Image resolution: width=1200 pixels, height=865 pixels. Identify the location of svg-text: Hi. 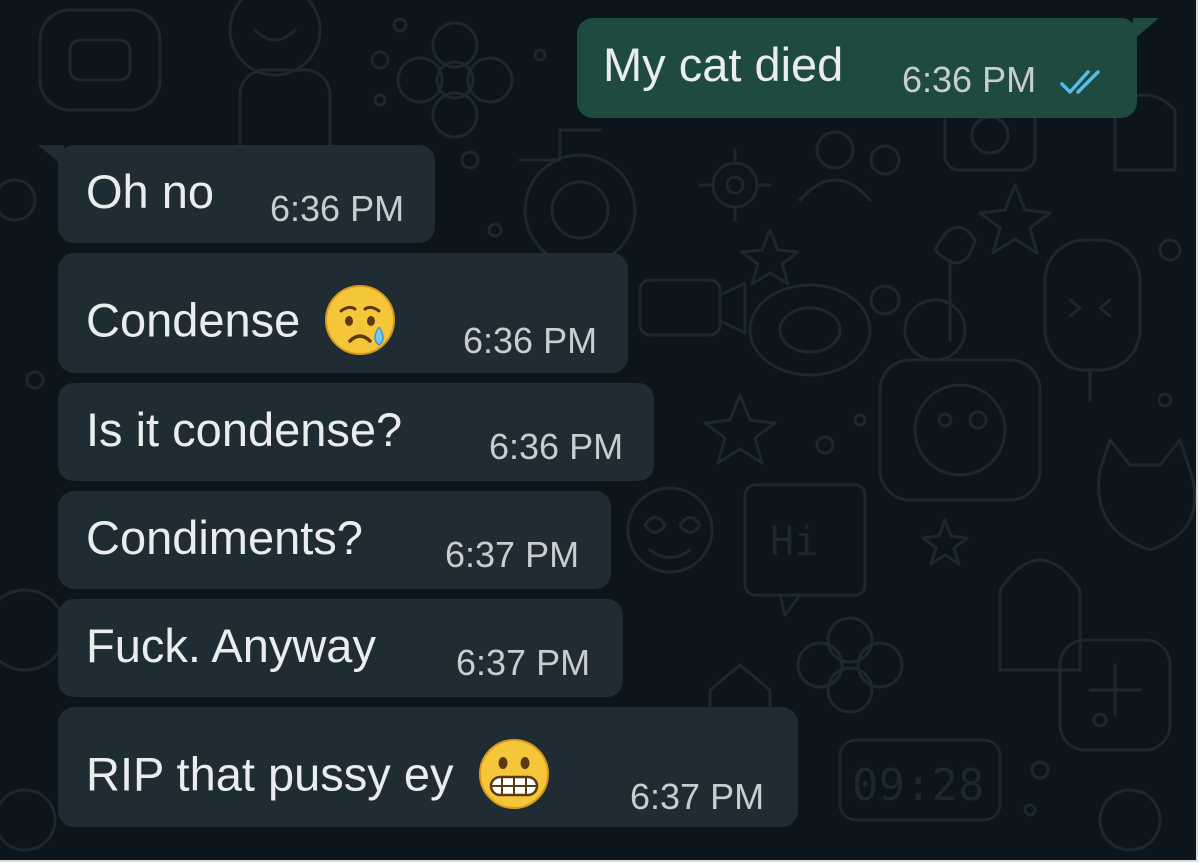
(794, 542).